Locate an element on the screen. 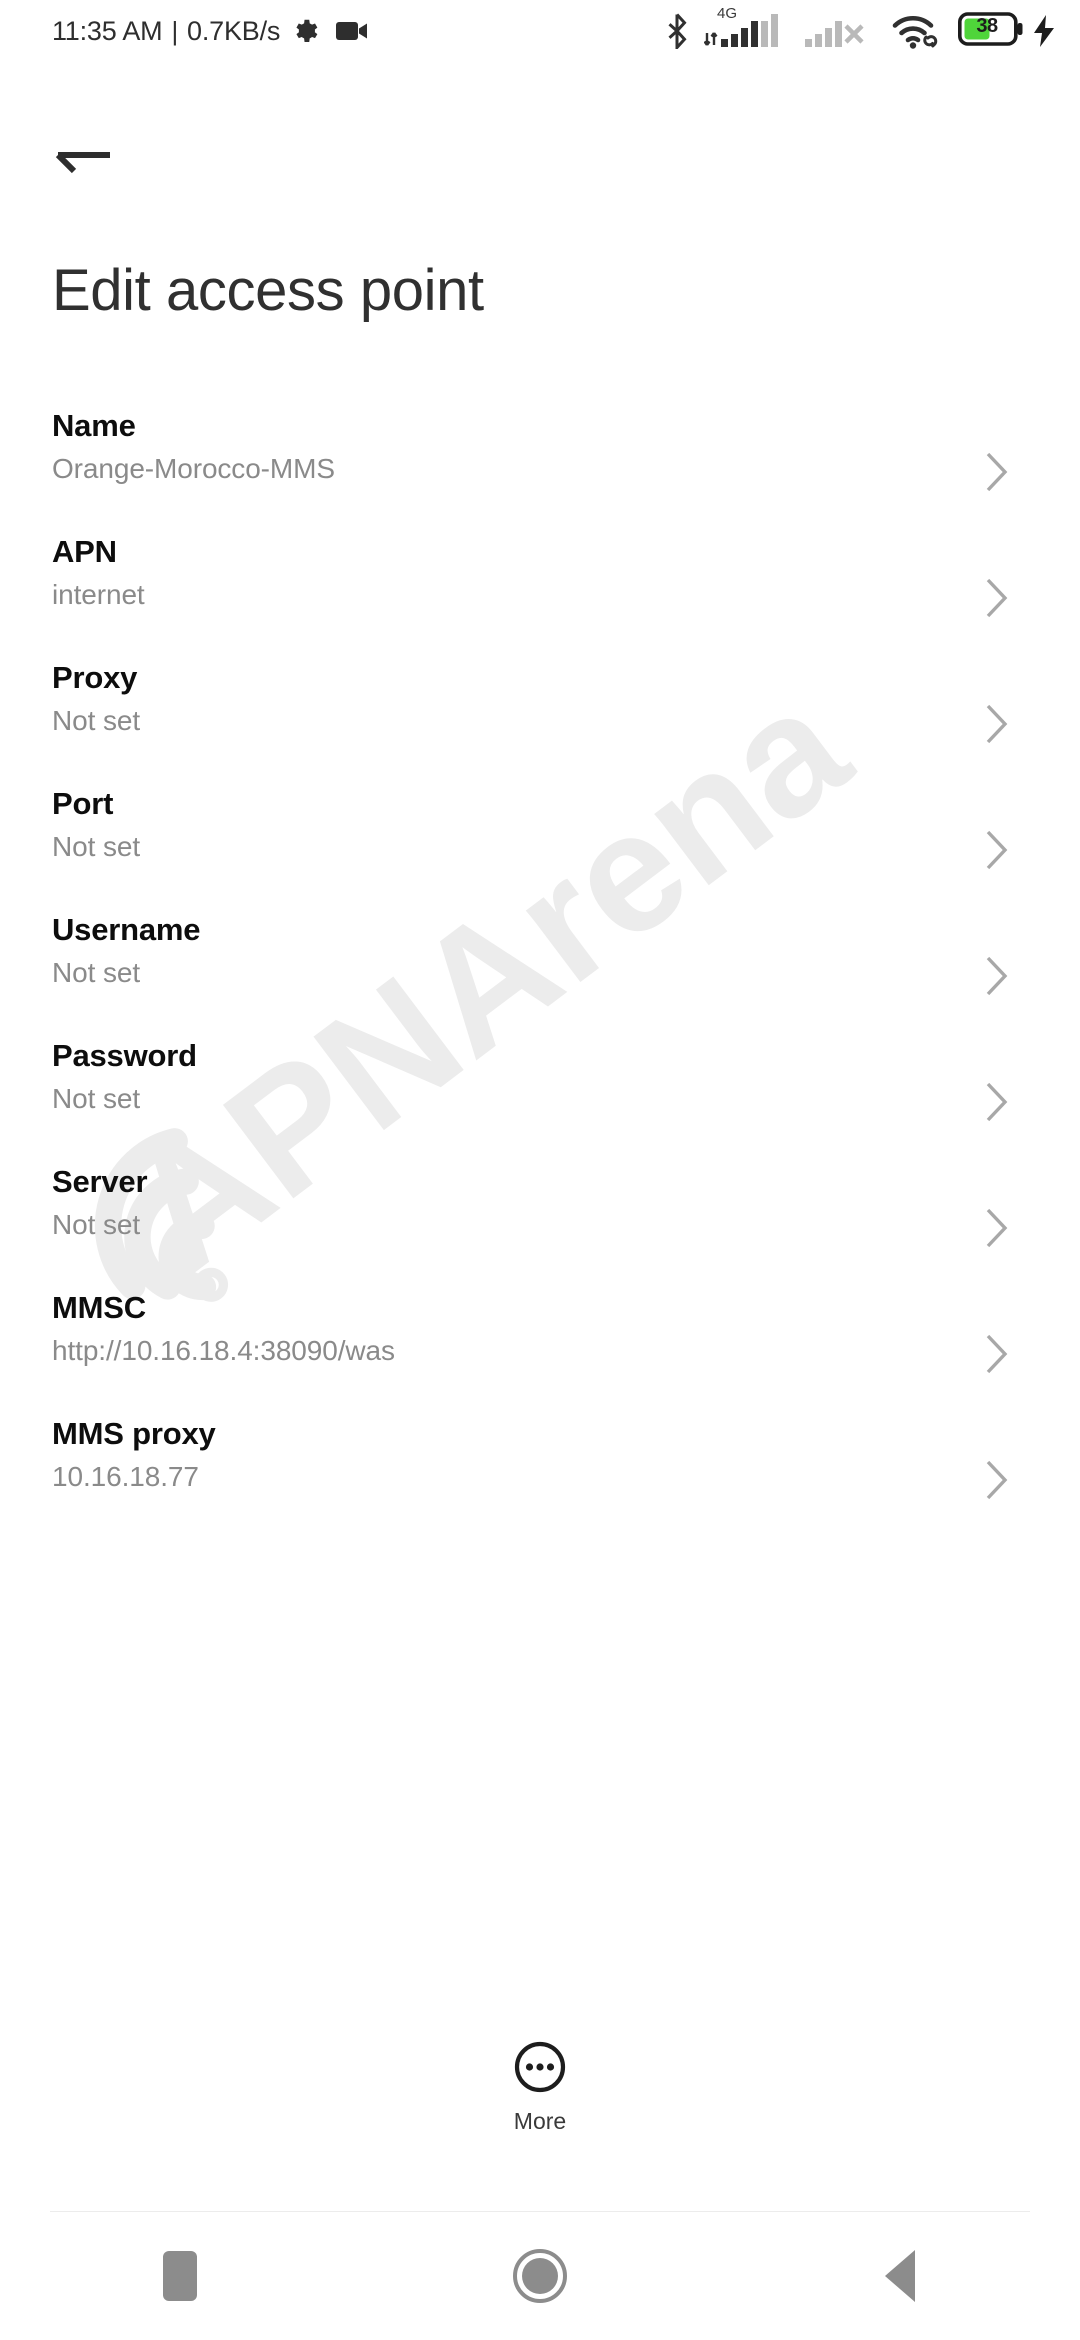 This screenshot has width=1080, height=2340. status-bar: 11:35 AM | 0.7KB/s 4G 38 is located at coordinates (540, 31).